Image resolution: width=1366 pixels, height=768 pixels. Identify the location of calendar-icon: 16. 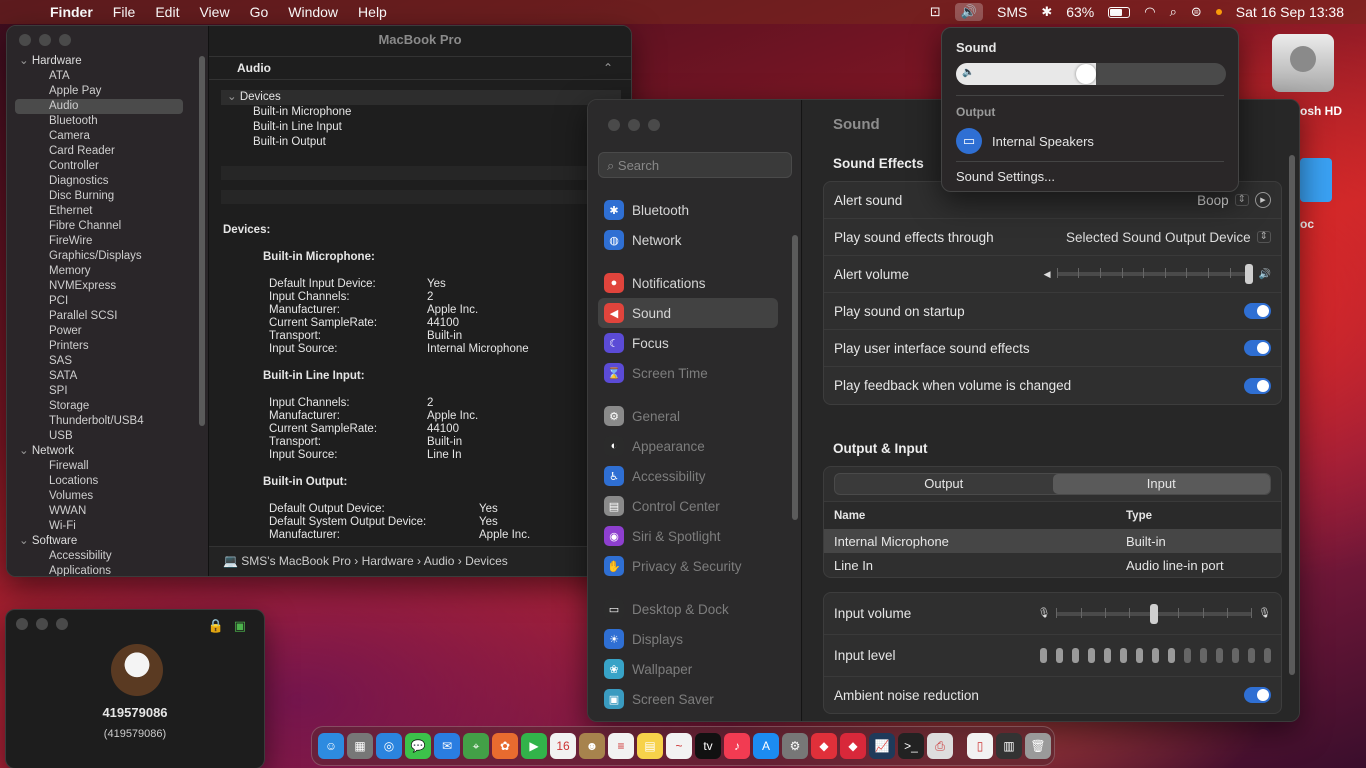
(563, 746).